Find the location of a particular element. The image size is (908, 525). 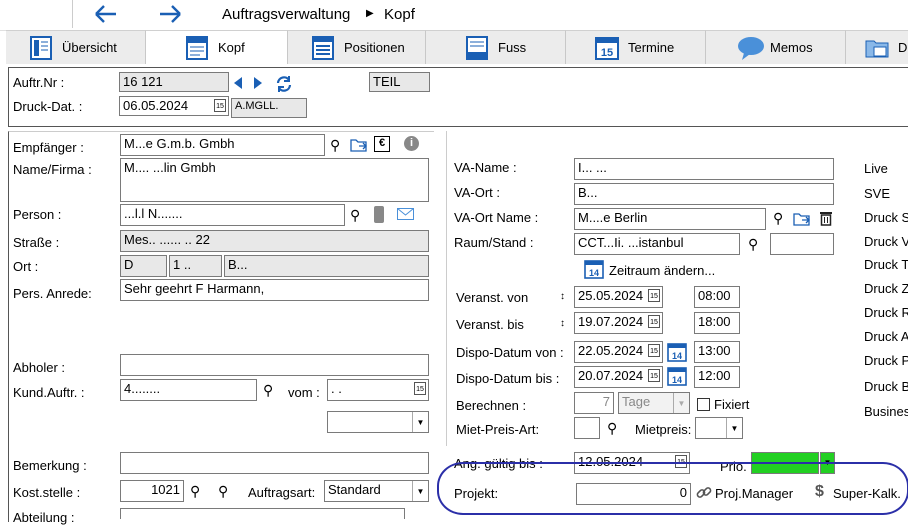

veranst-von-date: 25.05.2024 15 is located at coordinates (618, 297).